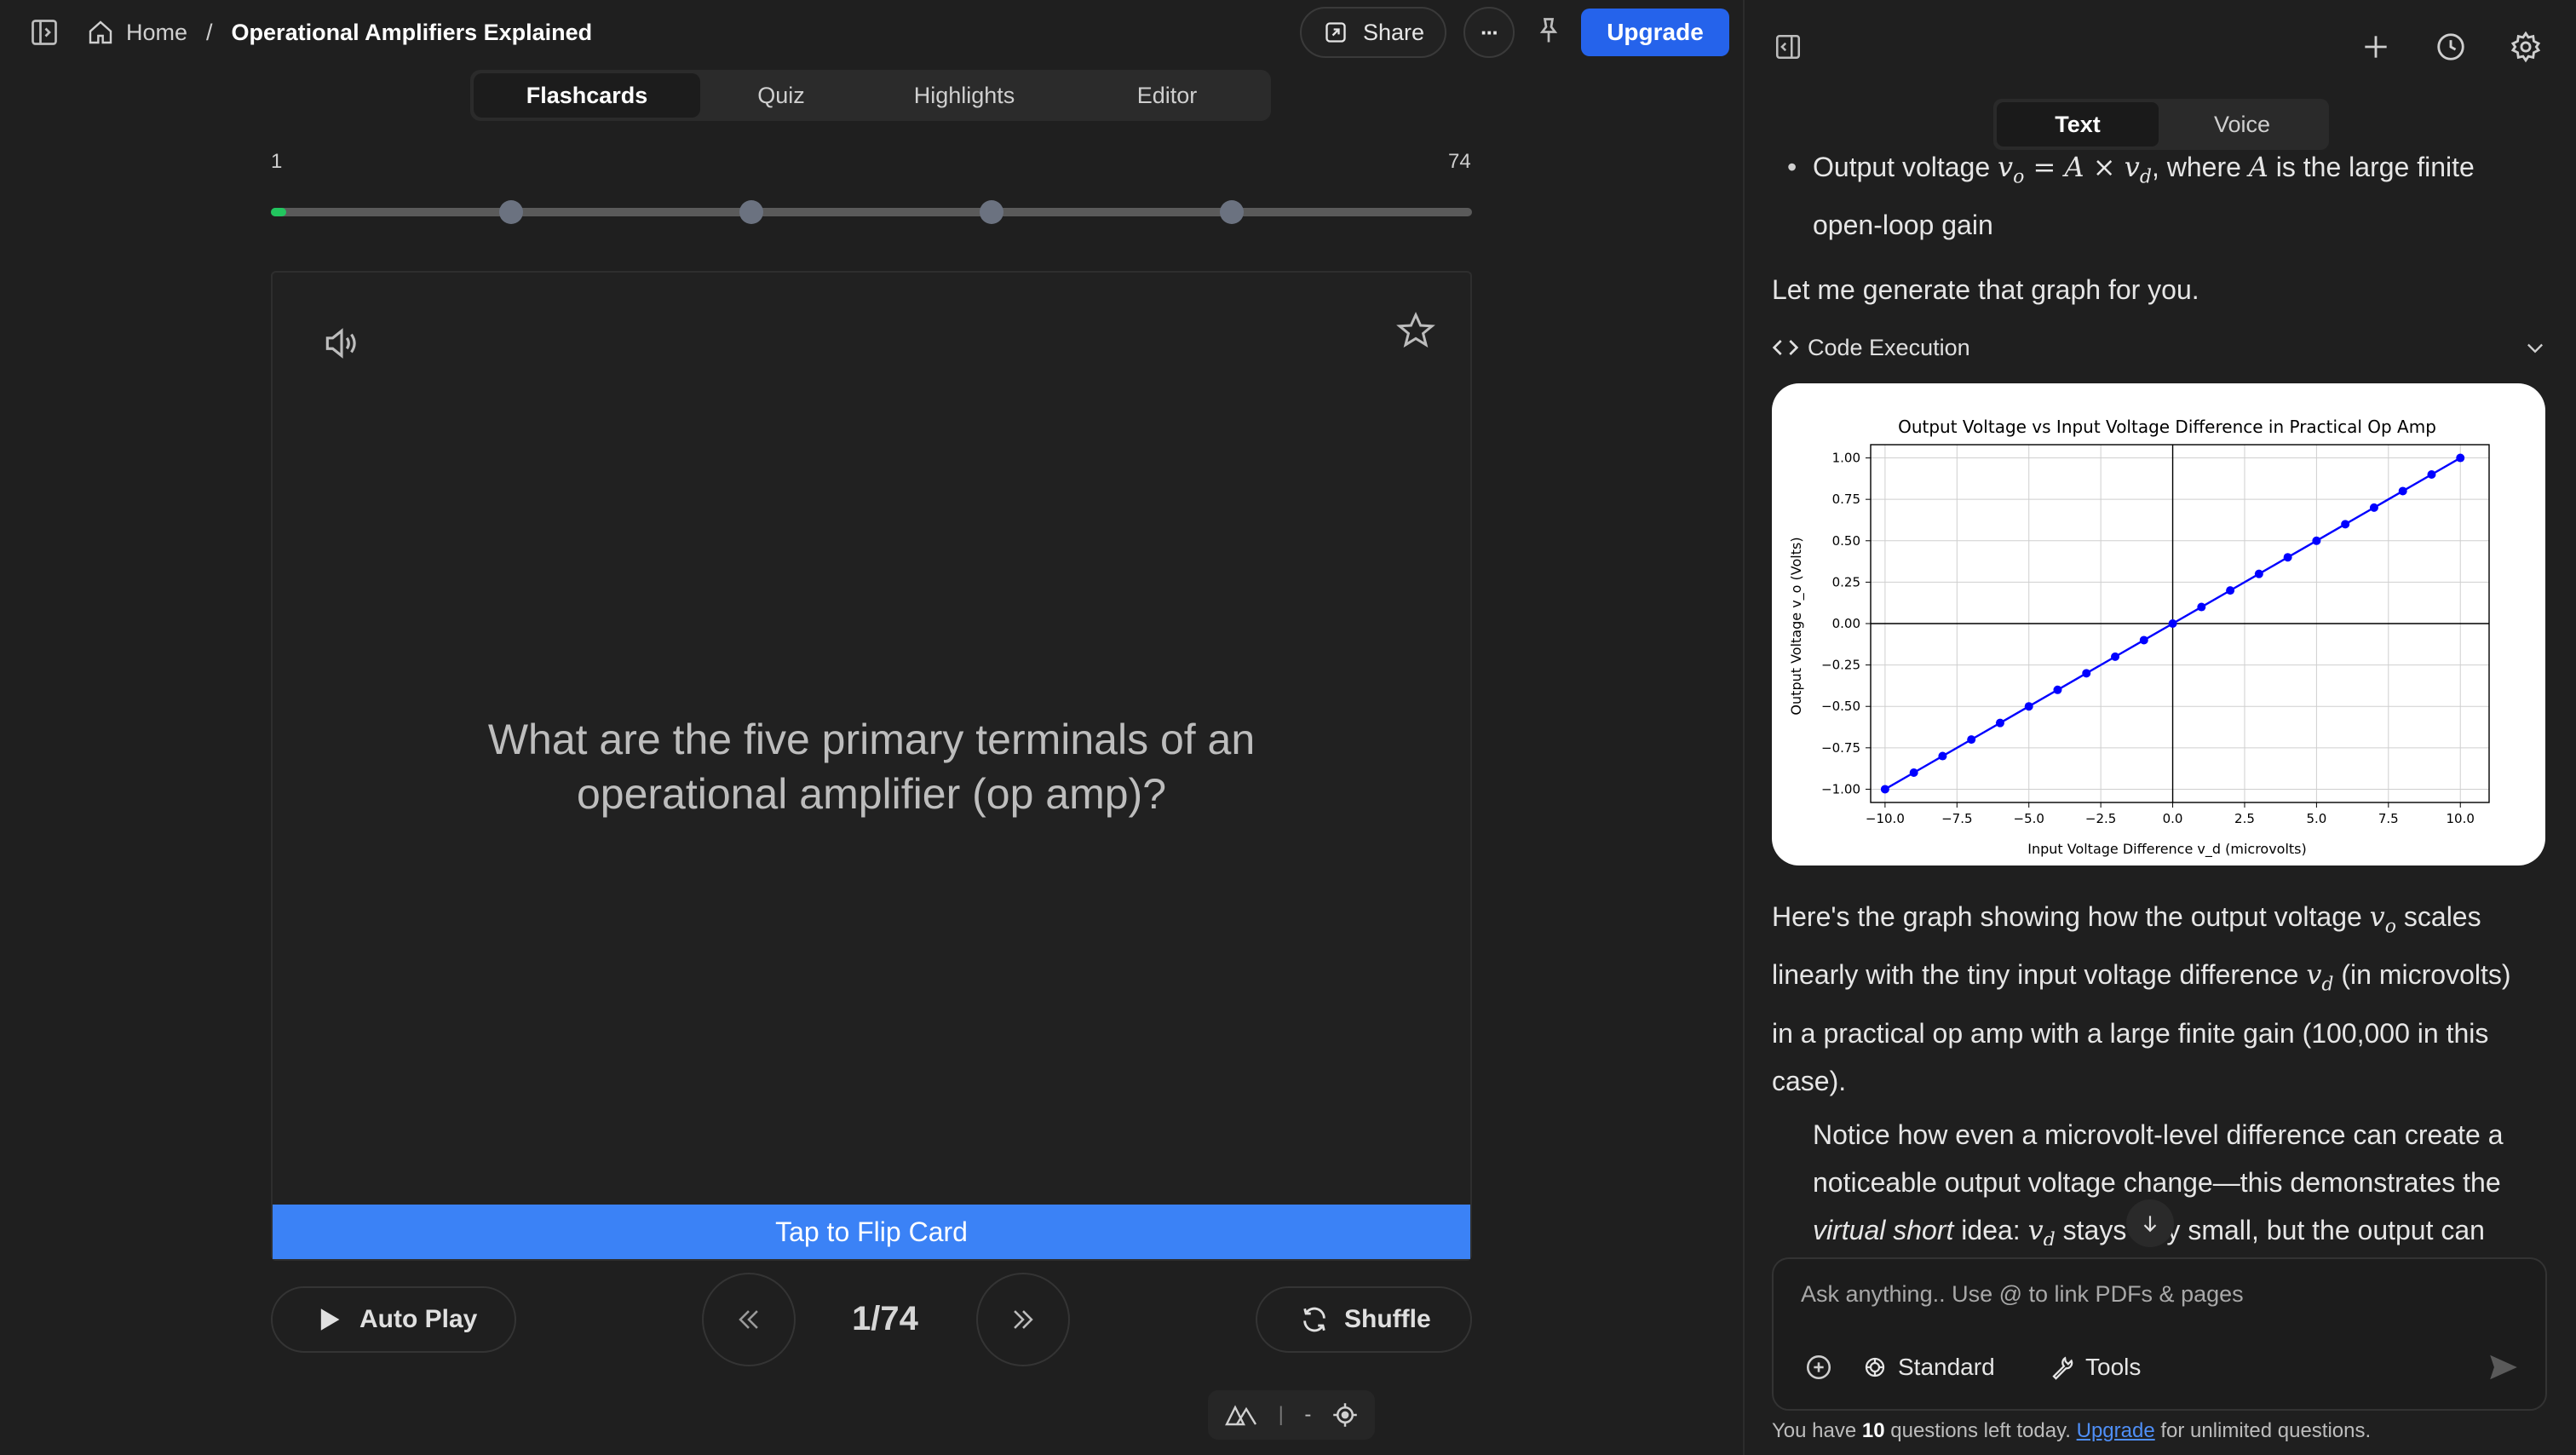 This screenshot has height=1455, width=2576. What do you see at coordinates (2535, 347) in the screenshot?
I see `chevron-down-icon` at bounding box center [2535, 347].